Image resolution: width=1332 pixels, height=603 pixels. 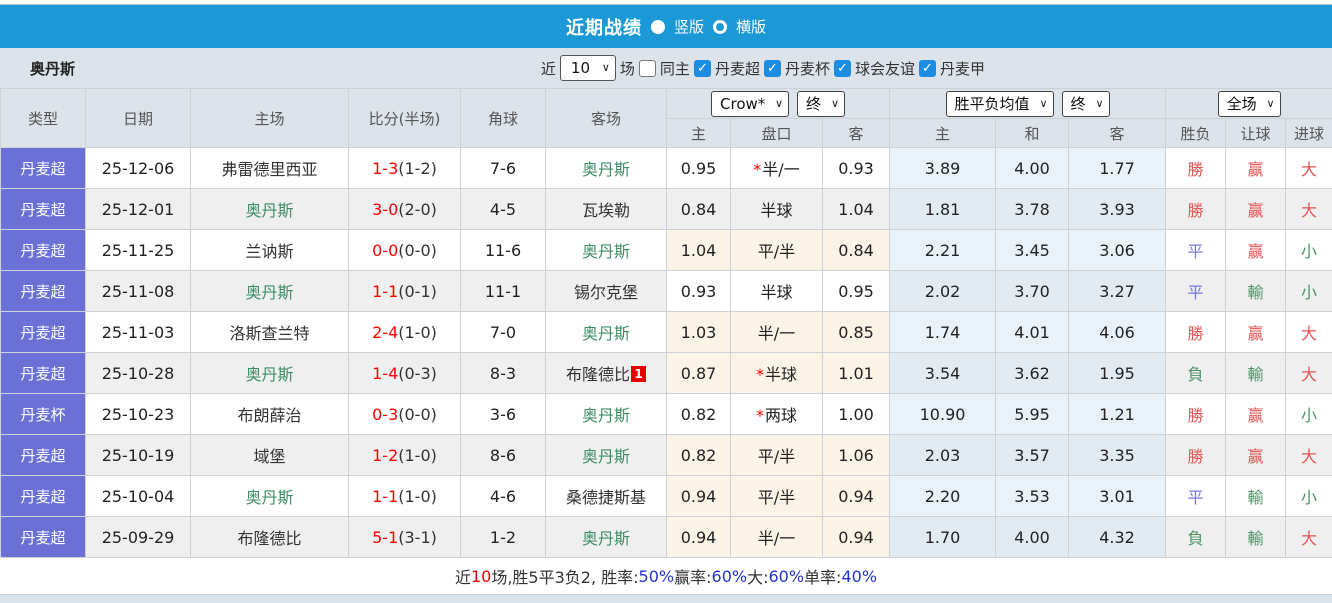 What do you see at coordinates (1032, 332) in the screenshot?
I see `avg-draw-cell: 4.01` at bounding box center [1032, 332].